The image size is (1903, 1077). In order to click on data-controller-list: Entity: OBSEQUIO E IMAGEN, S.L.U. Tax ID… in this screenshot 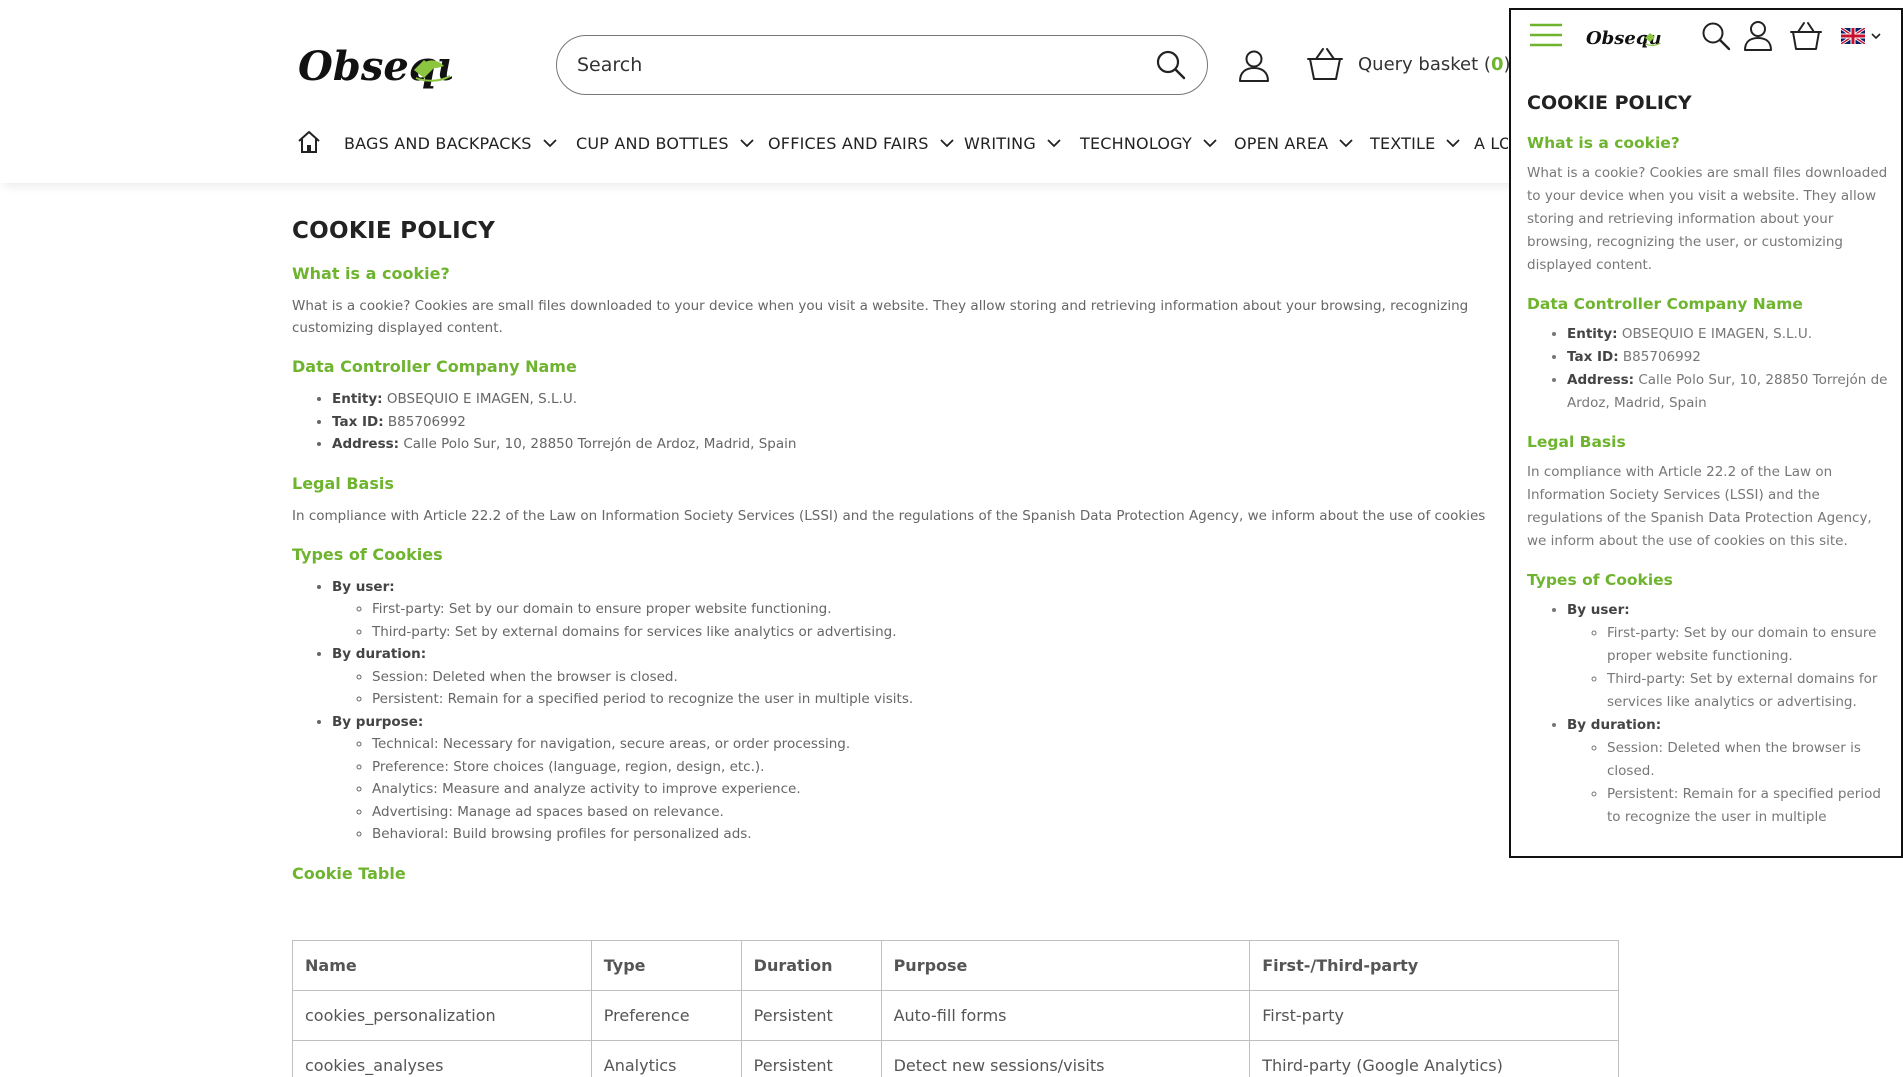, I will do `click(952, 422)`.